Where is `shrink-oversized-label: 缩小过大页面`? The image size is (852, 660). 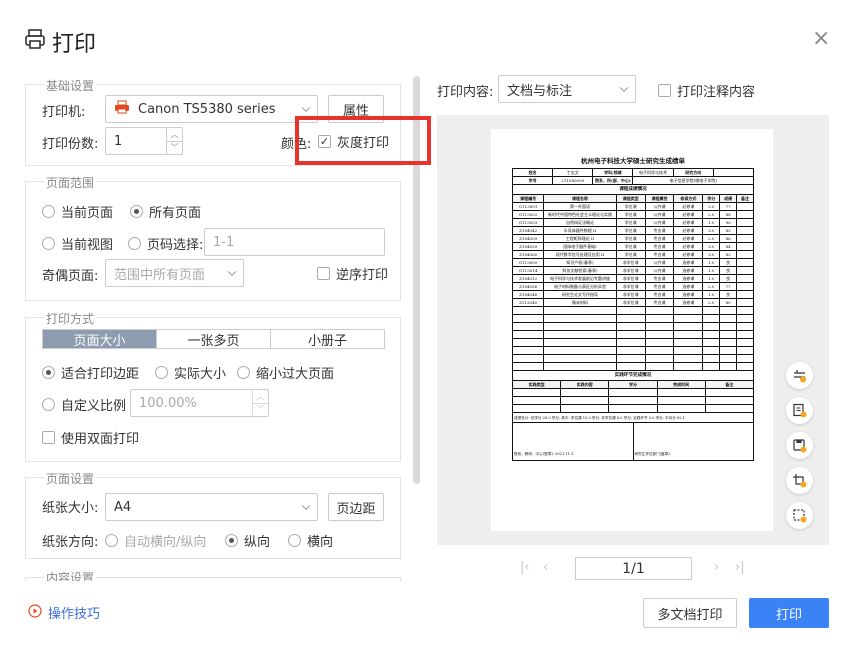
shrink-oversized-label: 缩小过大页面 is located at coordinates (295, 374).